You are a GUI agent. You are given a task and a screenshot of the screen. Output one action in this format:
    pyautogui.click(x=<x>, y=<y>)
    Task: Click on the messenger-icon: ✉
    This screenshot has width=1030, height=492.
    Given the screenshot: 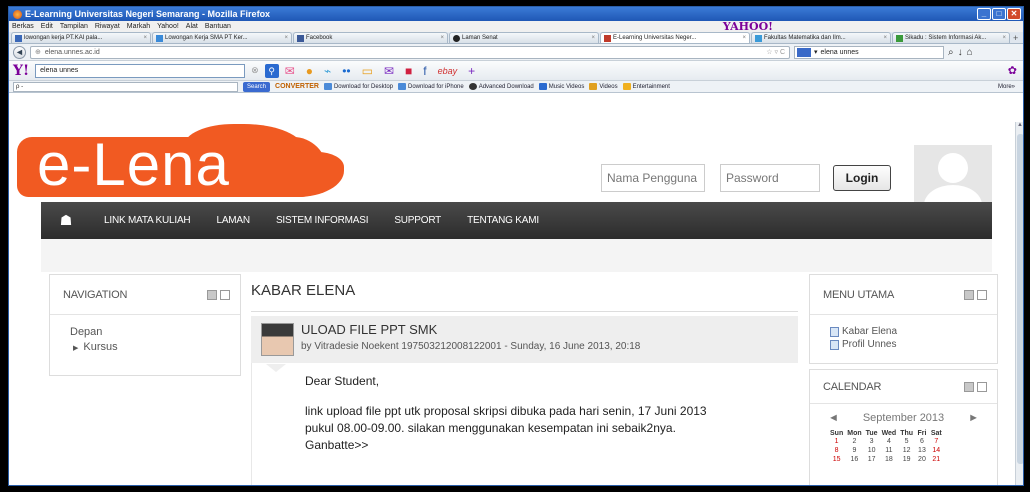 What is the action you would take?
    pyautogui.click(x=389, y=71)
    